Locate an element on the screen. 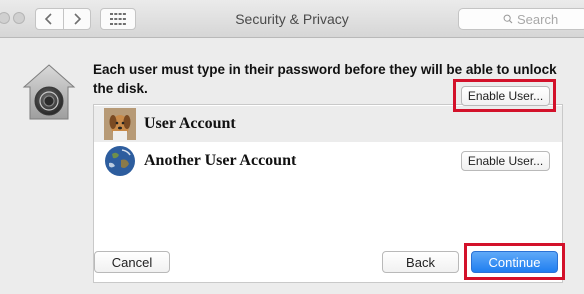 This screenshot has height=294, width=584. cancel-button: Cancel is located at coordinates (132, 262).